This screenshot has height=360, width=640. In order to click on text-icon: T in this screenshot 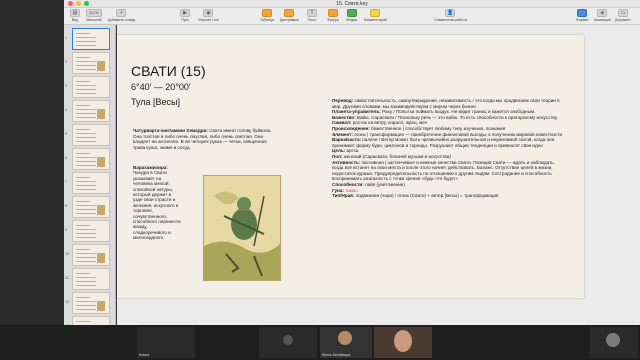, I will do `click(312, 13)`.